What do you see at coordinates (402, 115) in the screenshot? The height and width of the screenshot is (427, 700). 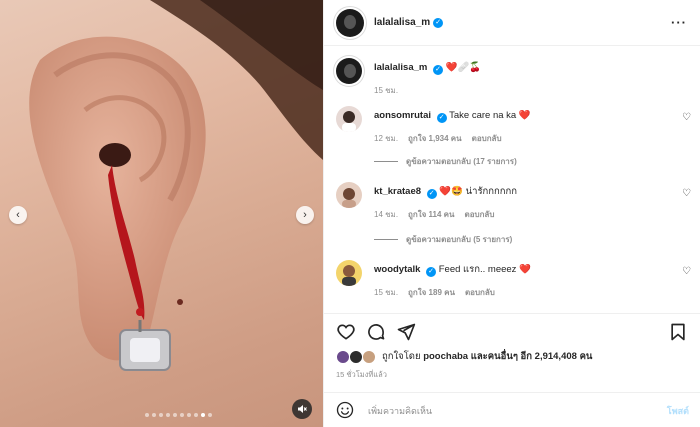 I see `comment-username: aonsomrutai` at bounding box center [402, 115].